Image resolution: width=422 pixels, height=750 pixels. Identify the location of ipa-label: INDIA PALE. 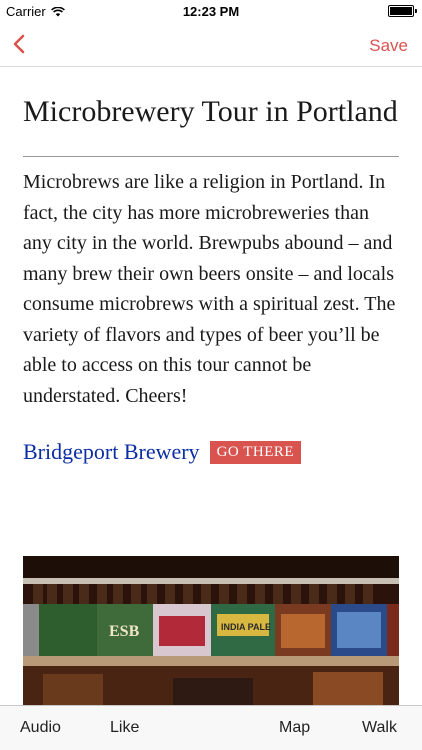
(246, 627).